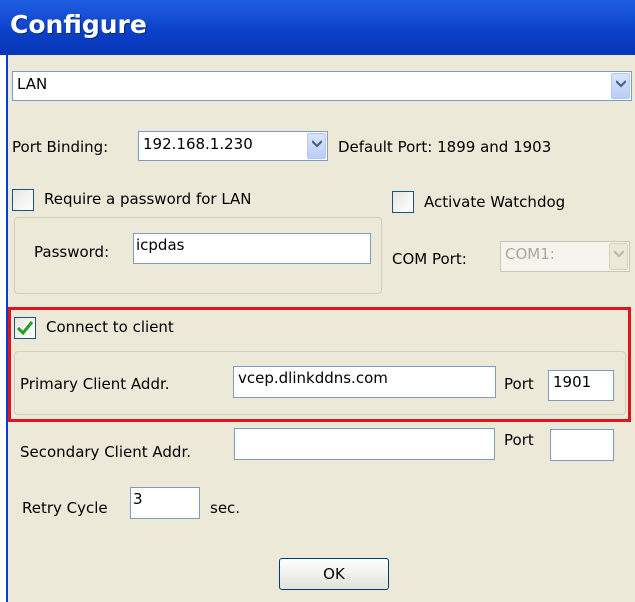 The height and width of the screenshot is (602, 635). I want to click on window-title: Configure, so click(78, 24).